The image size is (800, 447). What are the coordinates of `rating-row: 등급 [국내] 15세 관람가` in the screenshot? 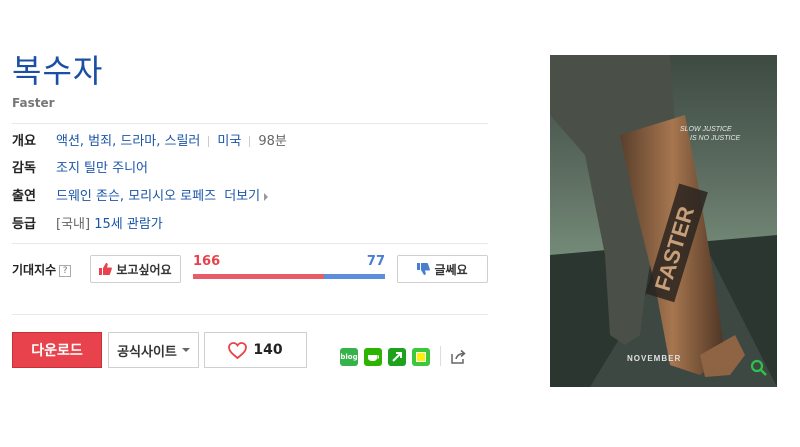 It's located at (87, 225).